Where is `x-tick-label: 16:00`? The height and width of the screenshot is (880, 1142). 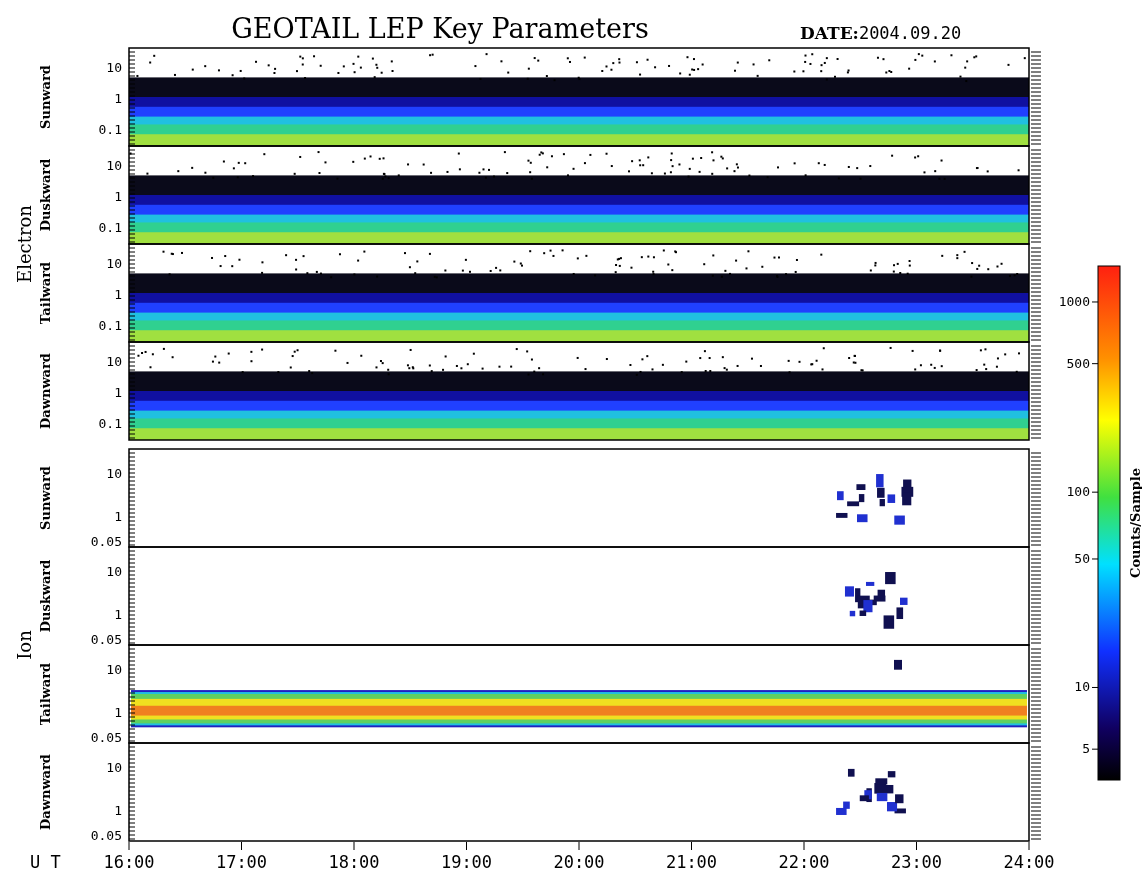 x-tick-label: 16:00 is located at coordinates (129, 862).